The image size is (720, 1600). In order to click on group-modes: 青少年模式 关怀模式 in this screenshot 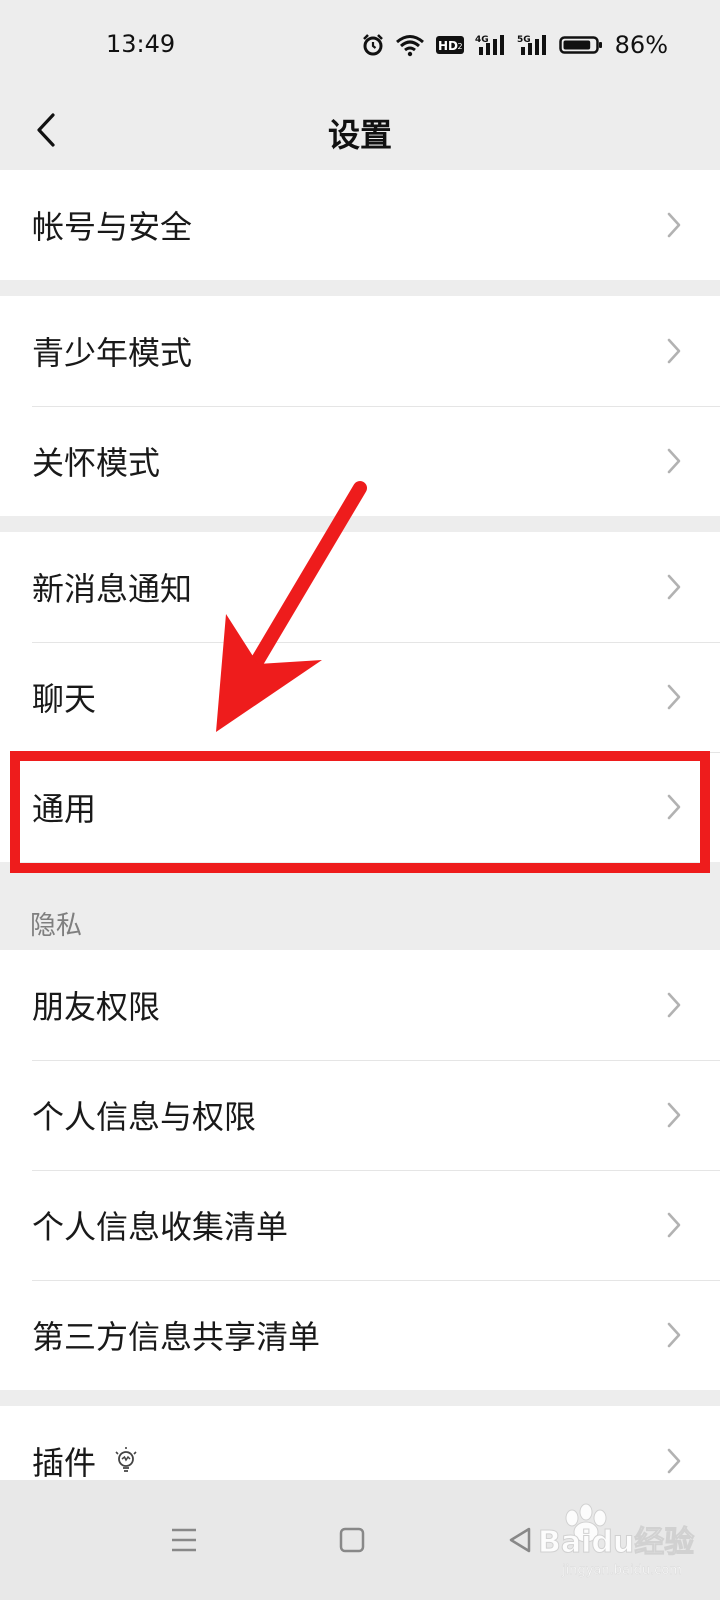, I will do `click(360, 406)`.